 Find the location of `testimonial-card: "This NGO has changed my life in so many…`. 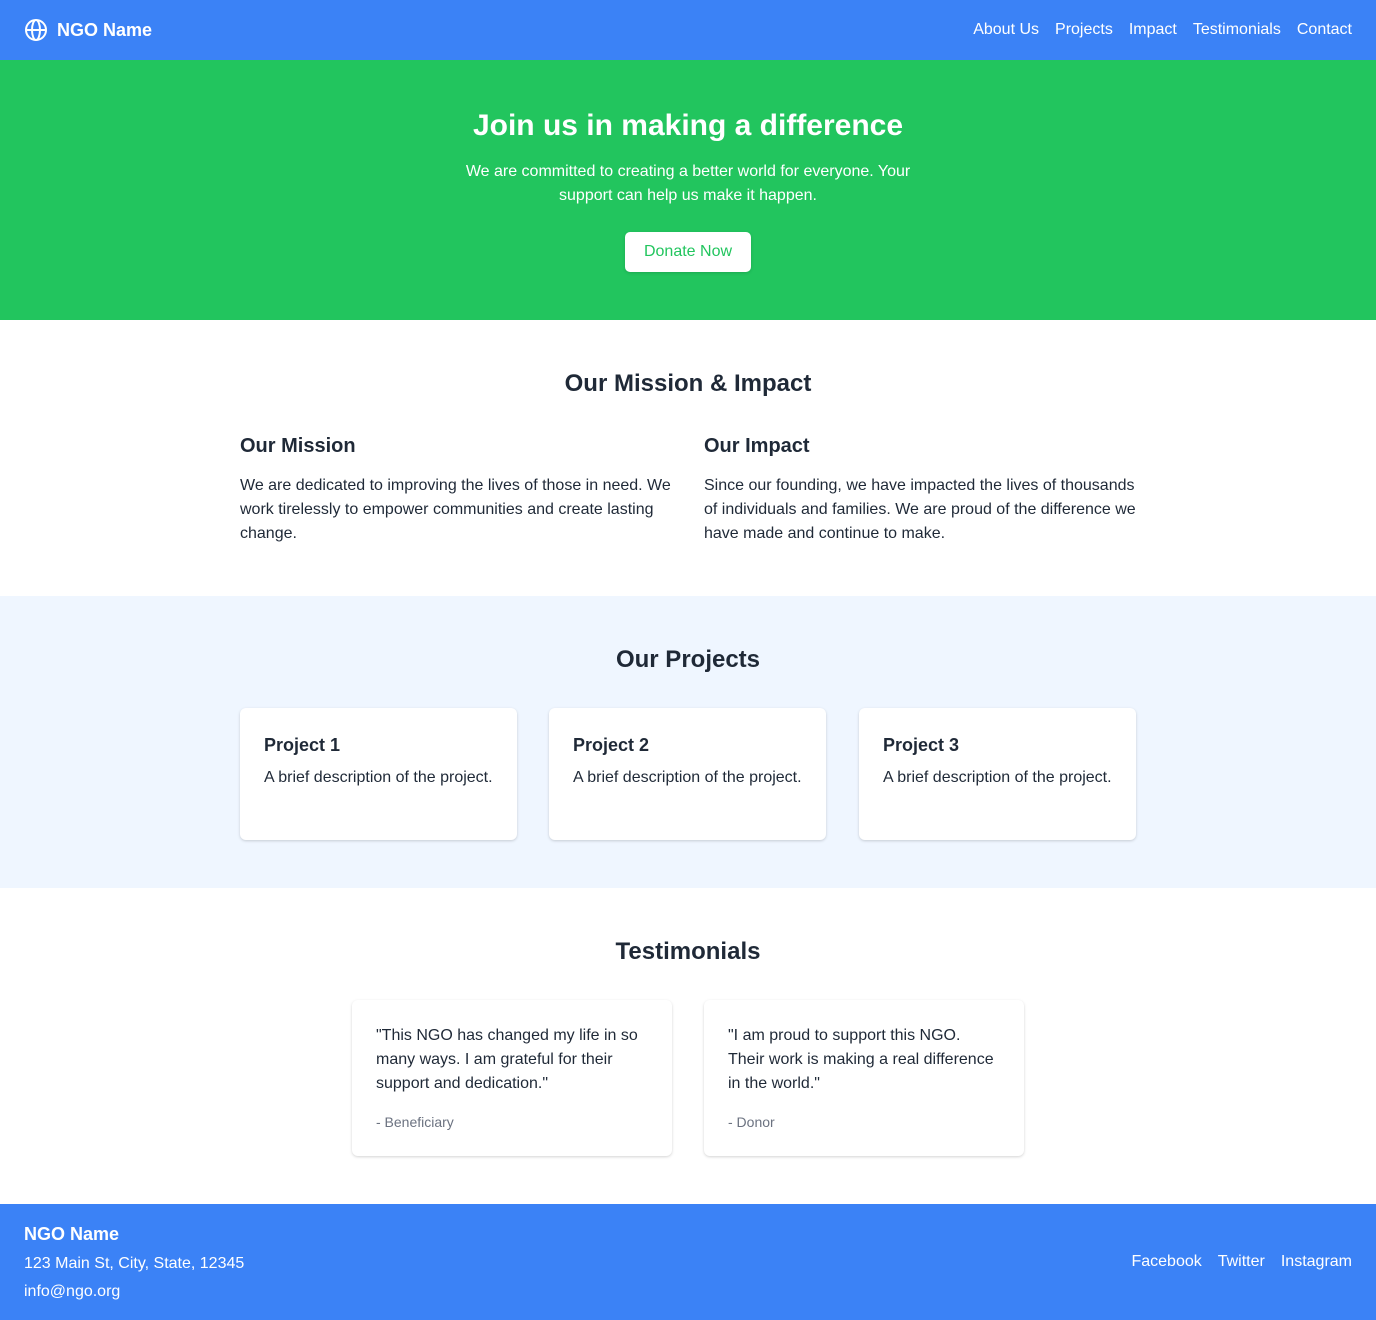

testimonial-card: "This NGO has changed my life in so many… is located at coordinates (512, 1078).